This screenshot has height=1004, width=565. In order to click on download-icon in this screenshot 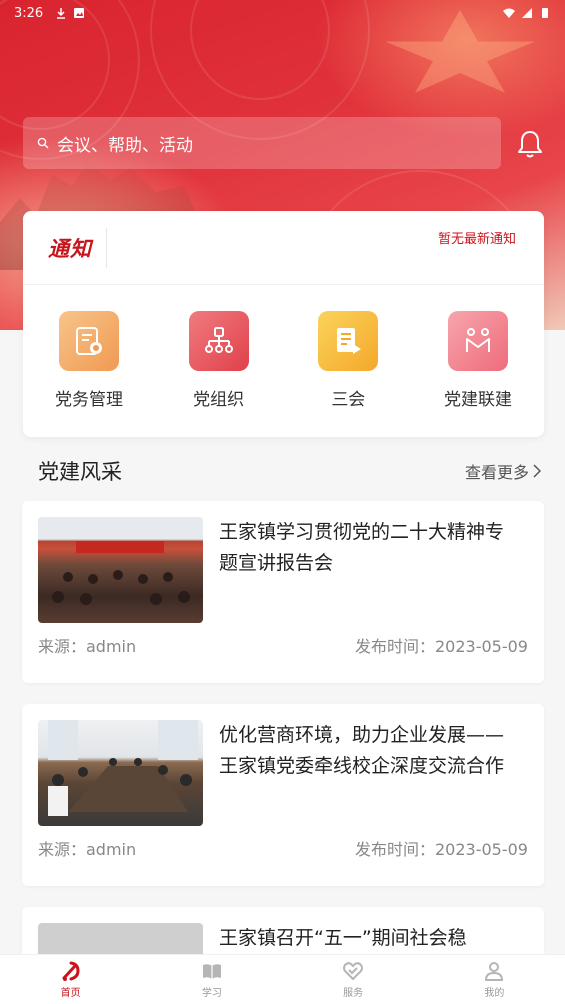, I will do `click(61, 13)`.